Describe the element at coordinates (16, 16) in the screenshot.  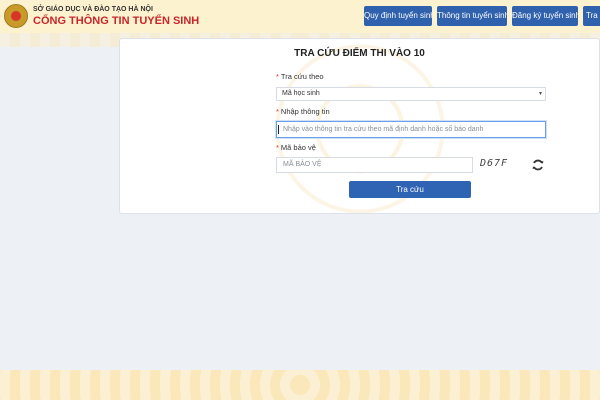
I see `ministry-logo-icon` at that location.